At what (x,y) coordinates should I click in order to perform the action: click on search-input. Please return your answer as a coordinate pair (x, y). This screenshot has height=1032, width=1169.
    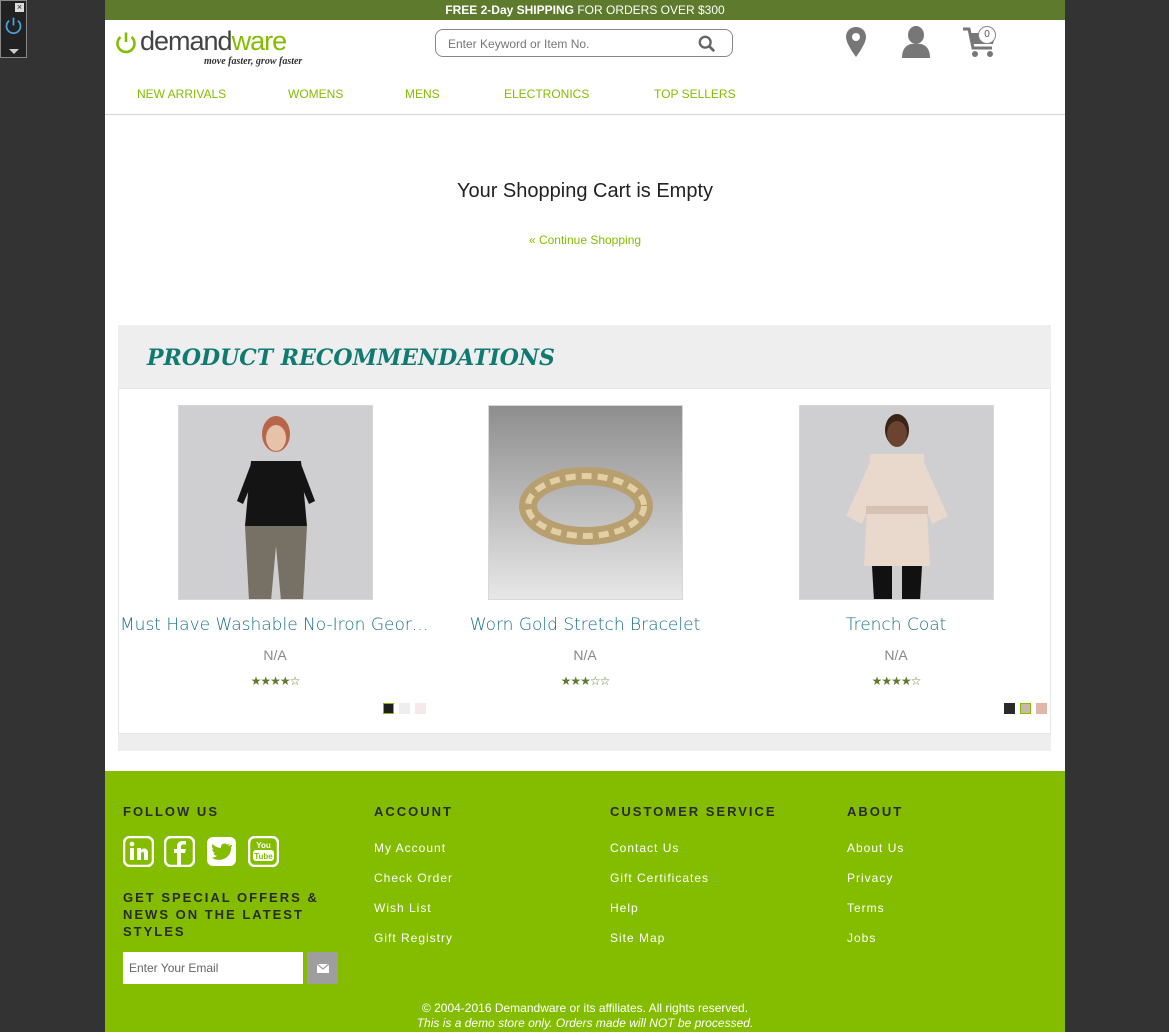
    Looking at the image, I should click on (568, 44).